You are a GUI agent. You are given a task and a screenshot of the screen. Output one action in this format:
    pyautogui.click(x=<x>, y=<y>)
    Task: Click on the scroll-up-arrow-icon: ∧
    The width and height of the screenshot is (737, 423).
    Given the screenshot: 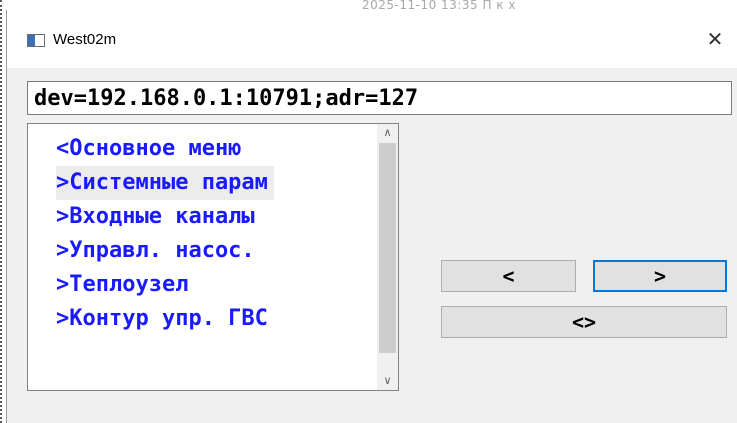 What is the action you would take?
    pyautogui.click(x=387, y=133)
    